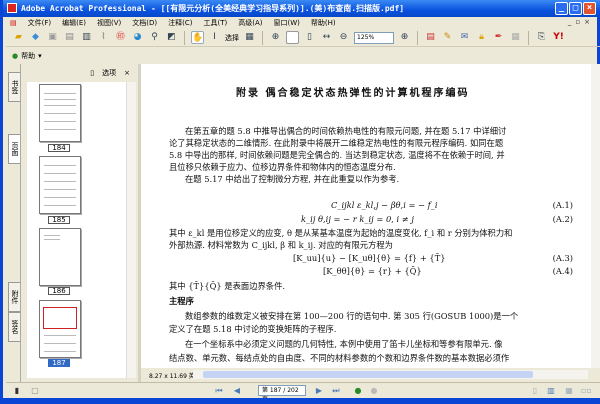  I want to click on create-pdf-icon: ▥, so click(86, 37).